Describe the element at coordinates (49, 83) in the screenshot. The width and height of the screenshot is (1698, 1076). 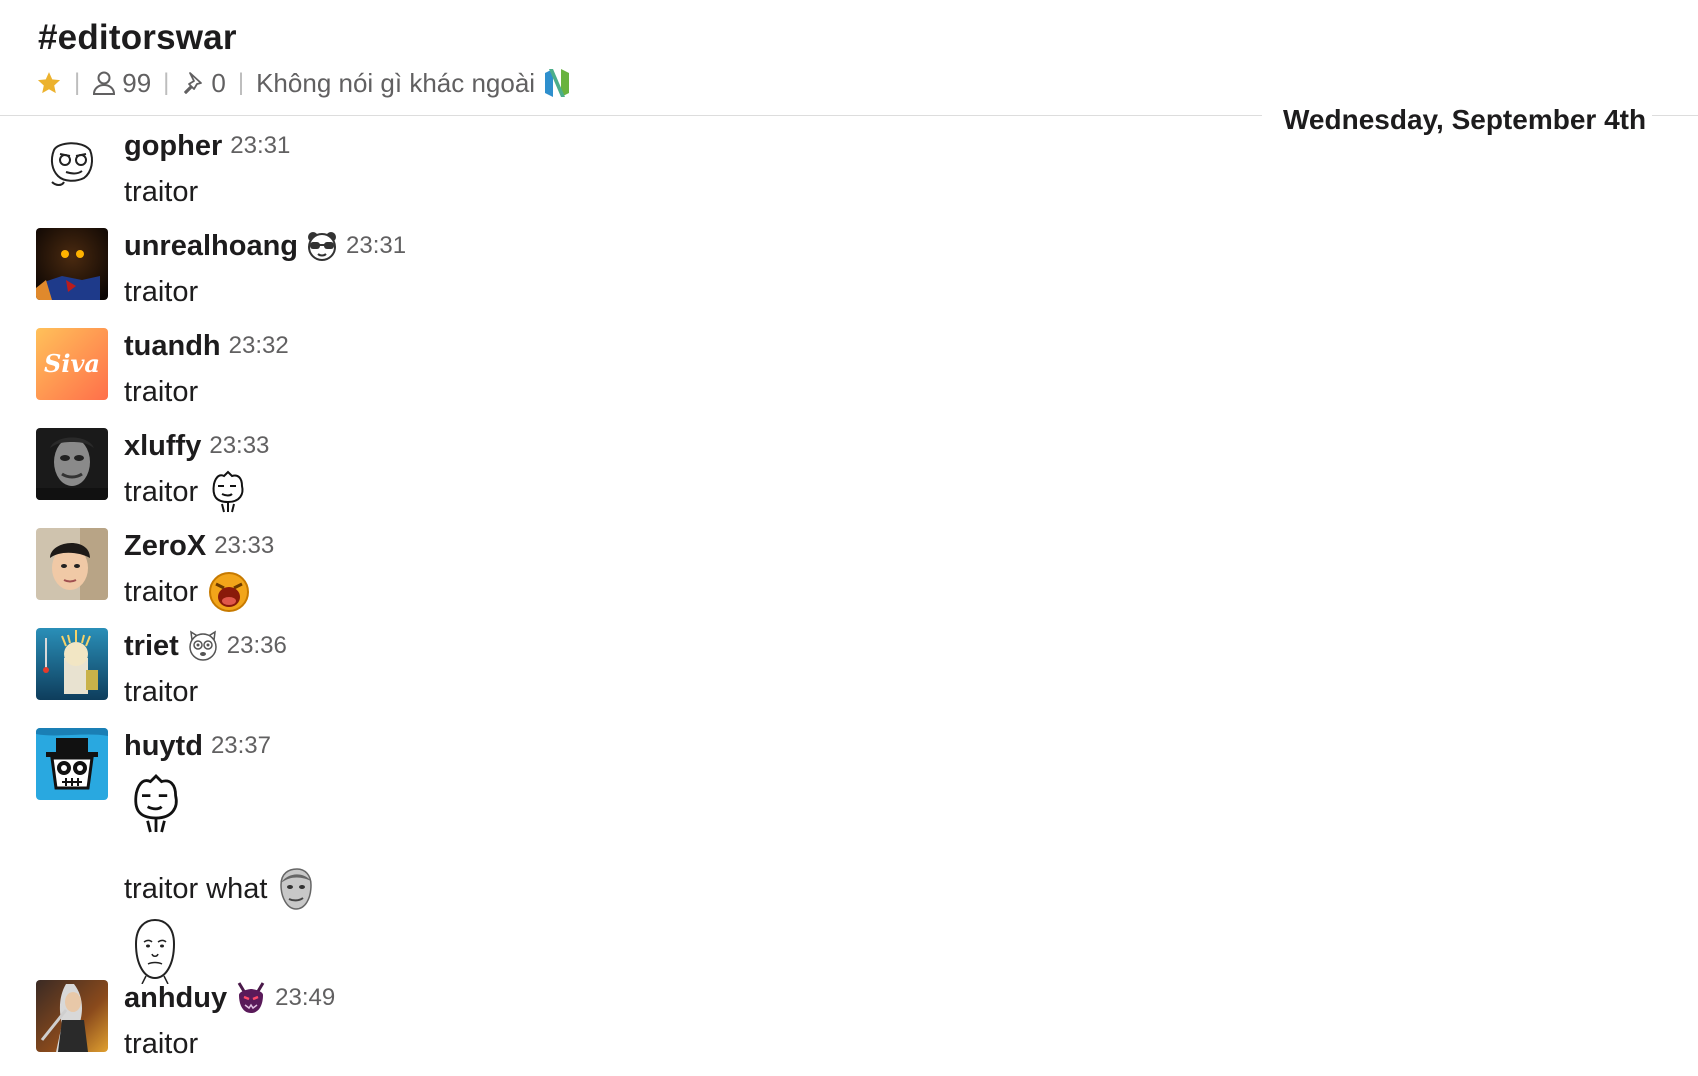
I see `star-icon` at that location.